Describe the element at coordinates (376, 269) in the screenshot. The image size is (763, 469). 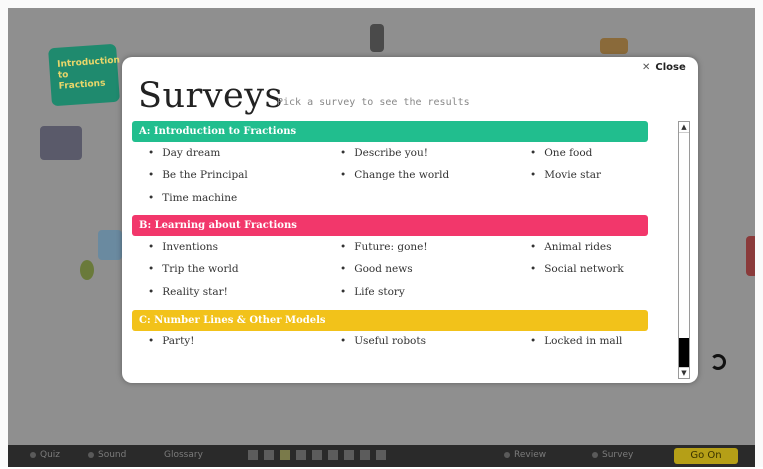
I see `survey-item-good-news: Good news` at that location.